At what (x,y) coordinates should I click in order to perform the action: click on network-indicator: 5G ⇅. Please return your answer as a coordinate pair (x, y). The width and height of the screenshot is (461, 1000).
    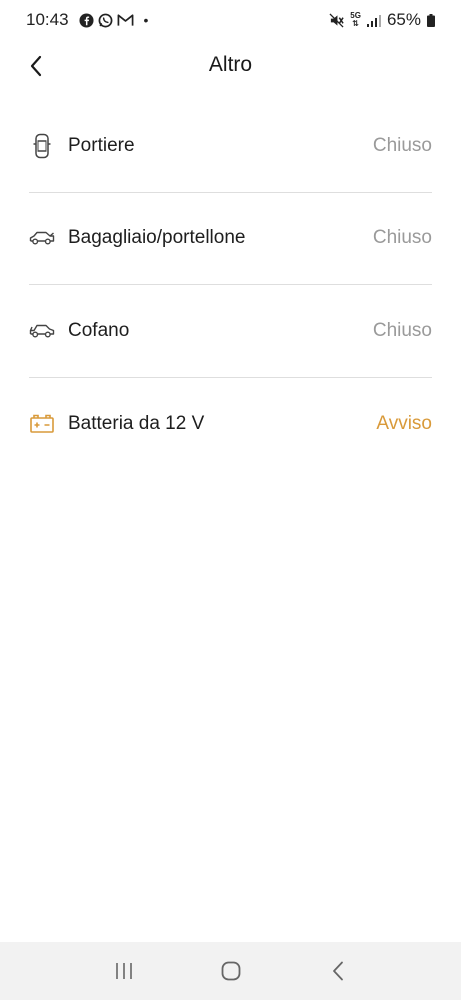
    Looking at the image, I should click on (355, 20).